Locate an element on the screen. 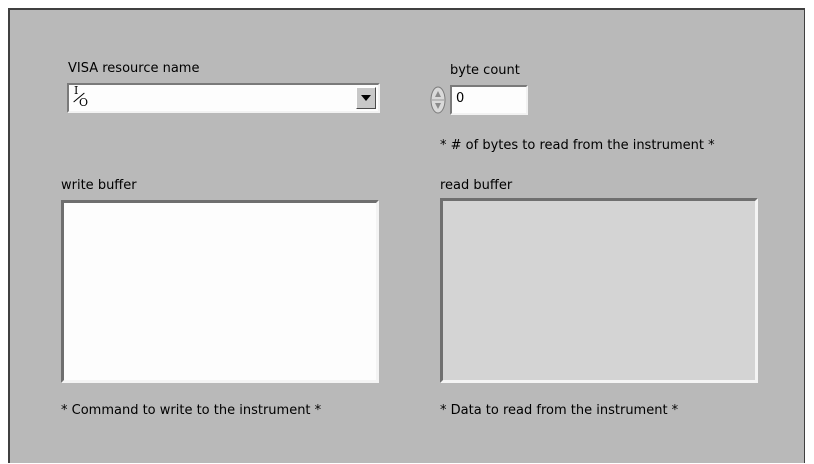  visa-resource-combo: I O is located at coordinates (223, 98).